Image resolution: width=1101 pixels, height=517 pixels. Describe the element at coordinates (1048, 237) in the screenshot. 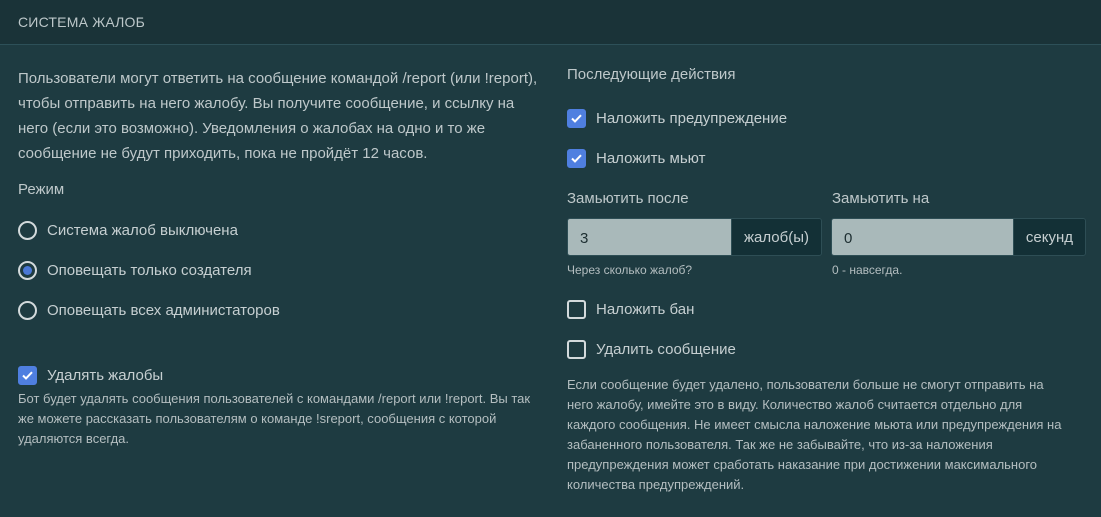

I see `mute-for-unit: секунд` at that location.